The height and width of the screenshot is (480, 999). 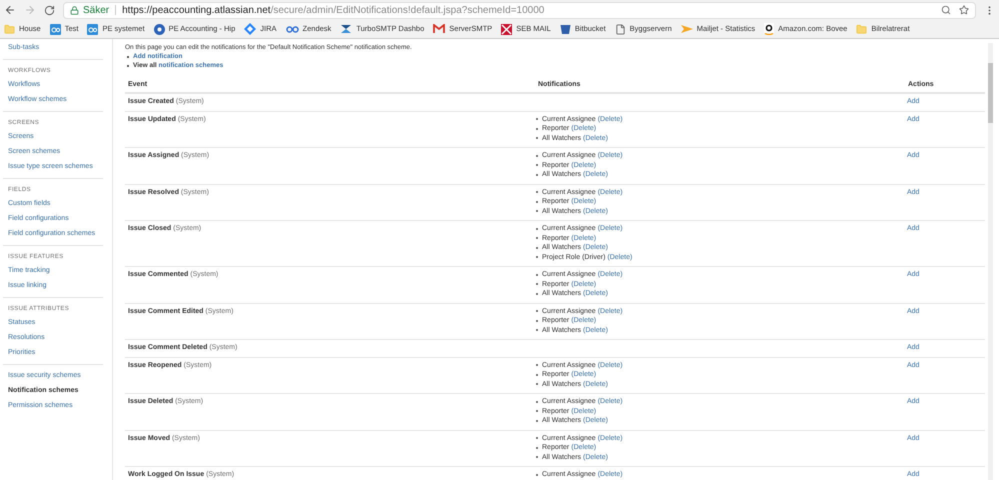 I want to click on bucket-icon, so click(x=565, y=29).